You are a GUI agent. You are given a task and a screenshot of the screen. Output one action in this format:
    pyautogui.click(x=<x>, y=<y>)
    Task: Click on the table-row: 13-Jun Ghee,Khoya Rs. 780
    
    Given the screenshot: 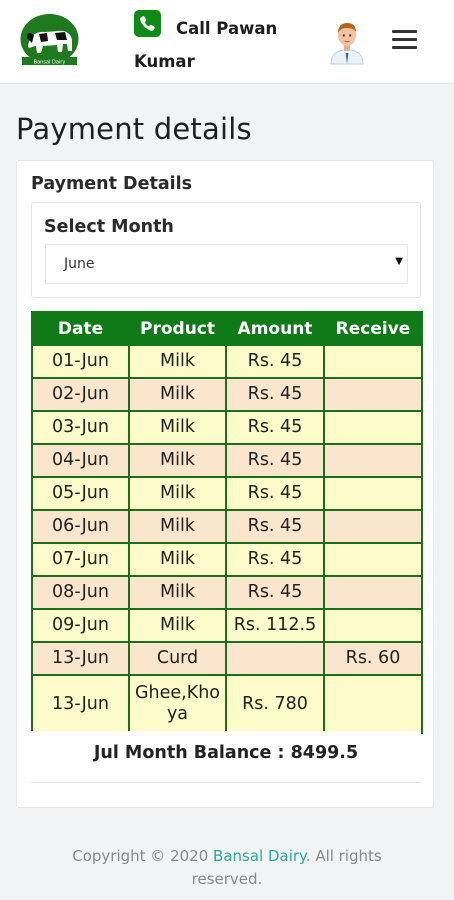 What is the action you would take?
    pyautogui.click(x=227, y=704)
    